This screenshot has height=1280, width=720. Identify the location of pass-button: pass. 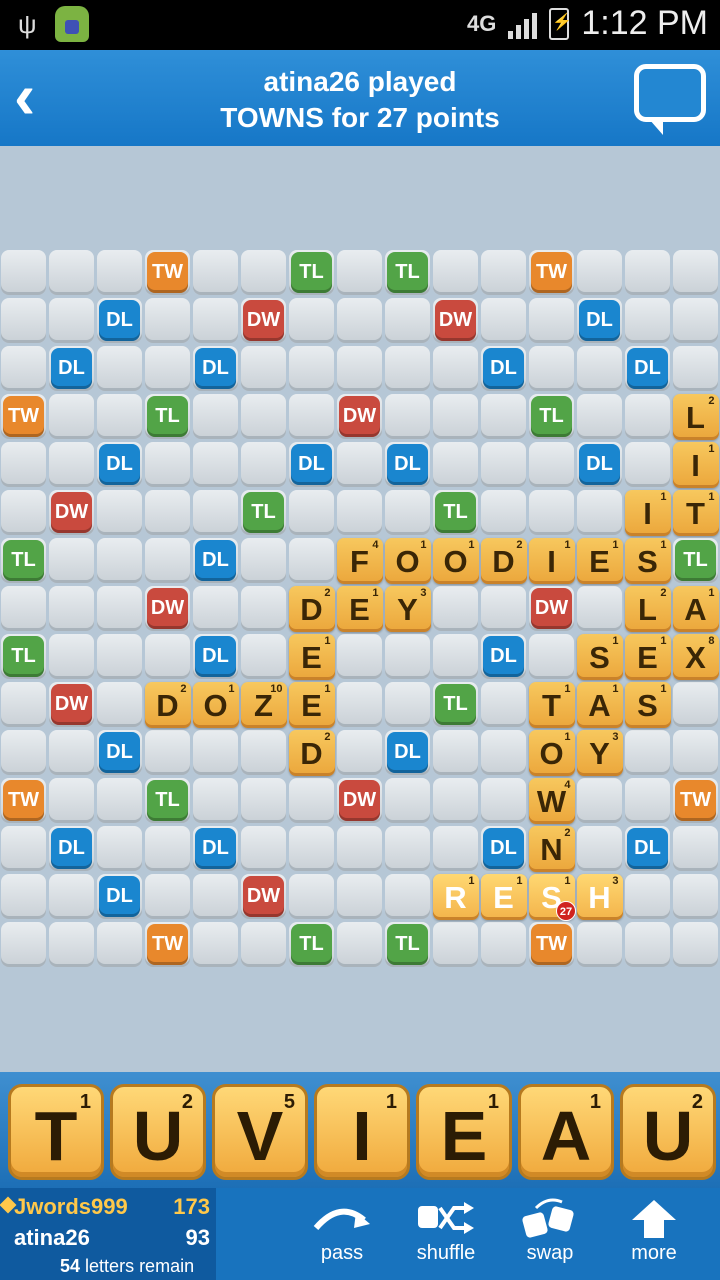
(342, 1234).